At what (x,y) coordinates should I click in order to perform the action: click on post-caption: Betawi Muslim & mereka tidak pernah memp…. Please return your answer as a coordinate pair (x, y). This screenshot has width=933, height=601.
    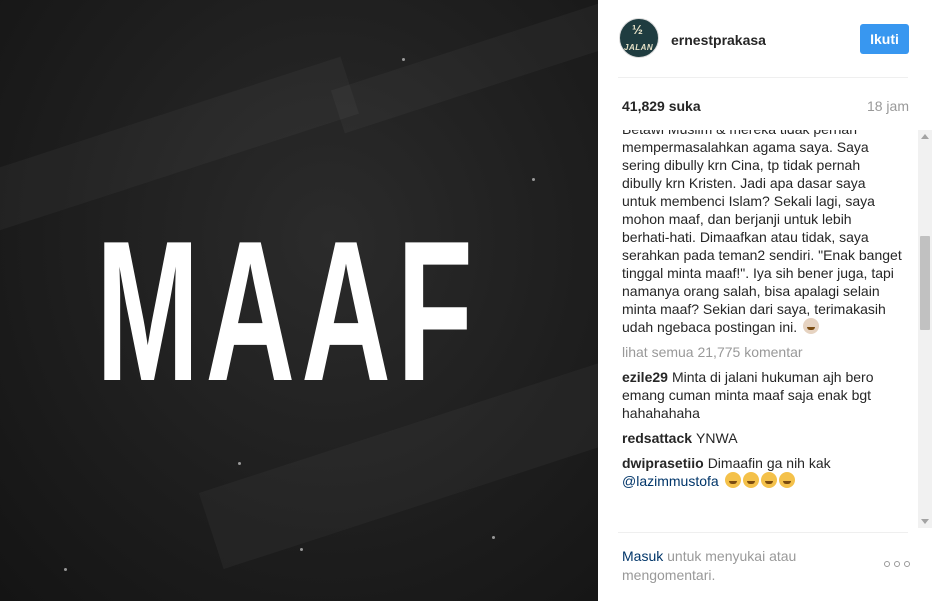
    Looking at the image, I should click on (762, 233).